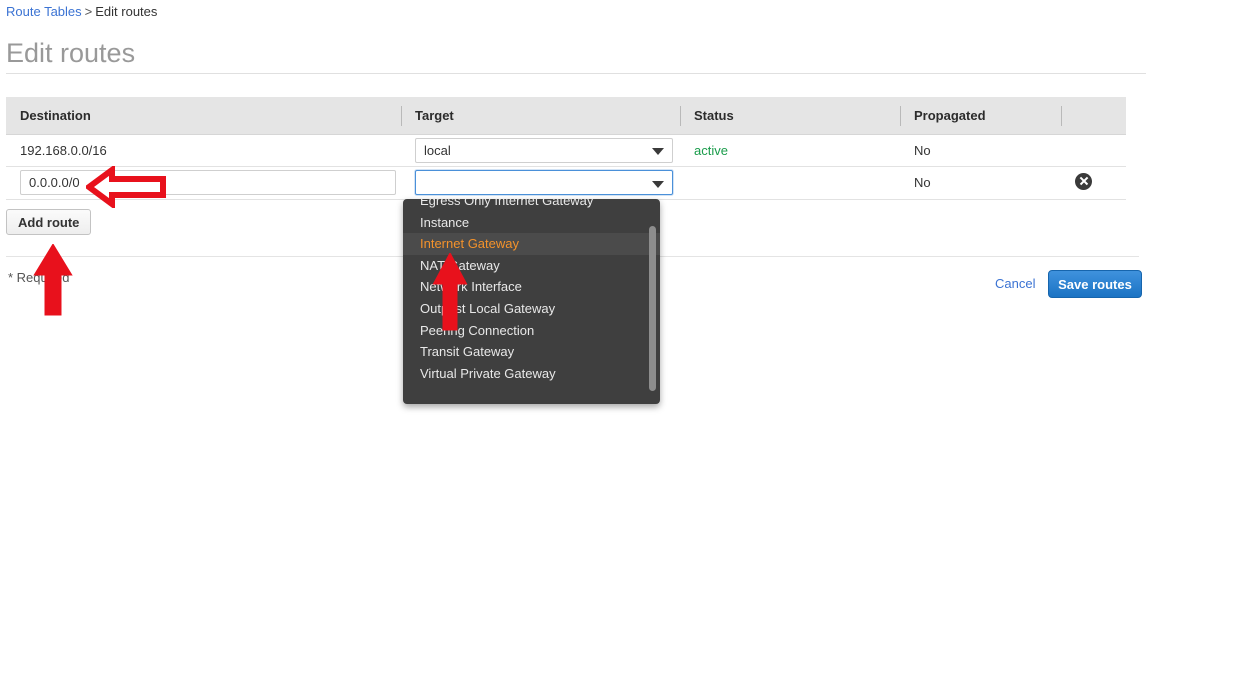 This screenshot has height=695, width=1253. I want to click on dropdown-option-transit-gateway: Transit Gateway, so click(531, 352).